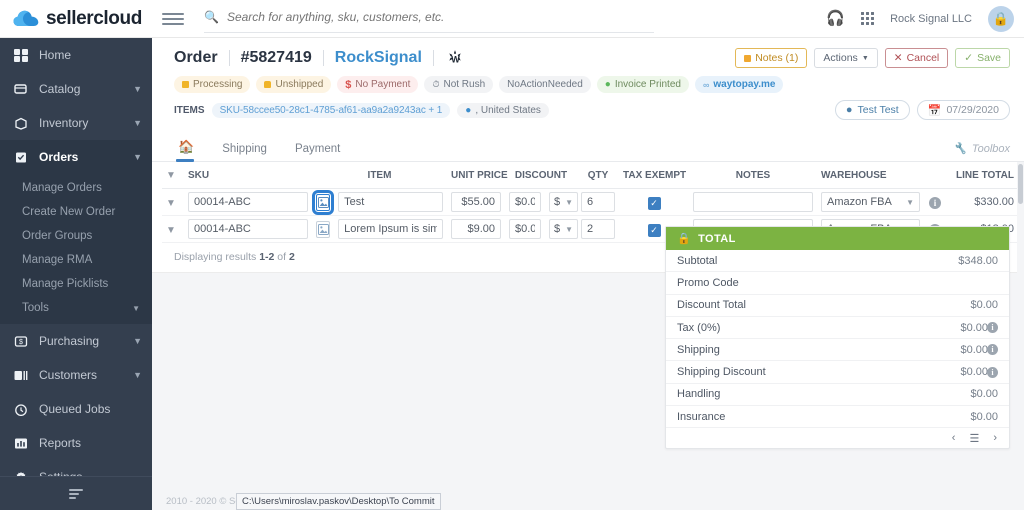  I want to click on col-warehouse: WAREHOUSE, so click(871, 175).